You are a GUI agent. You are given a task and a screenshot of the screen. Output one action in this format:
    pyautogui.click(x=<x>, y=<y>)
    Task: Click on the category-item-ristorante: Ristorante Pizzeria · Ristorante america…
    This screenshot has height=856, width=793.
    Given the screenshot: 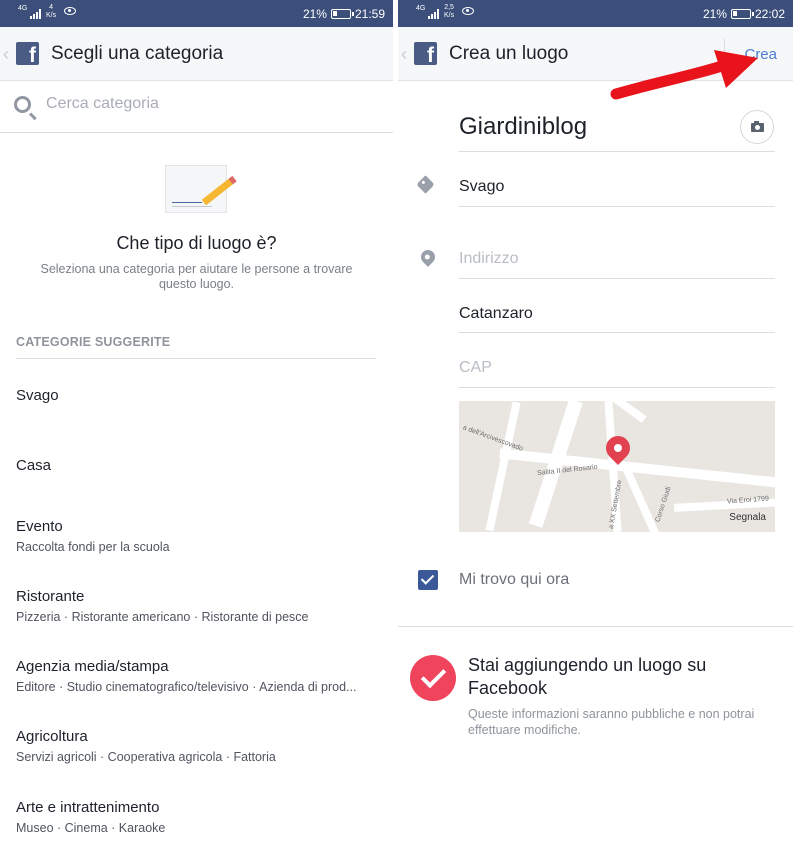 What is the action you would take?
    pyautogui.click(x=198, y=606)
    